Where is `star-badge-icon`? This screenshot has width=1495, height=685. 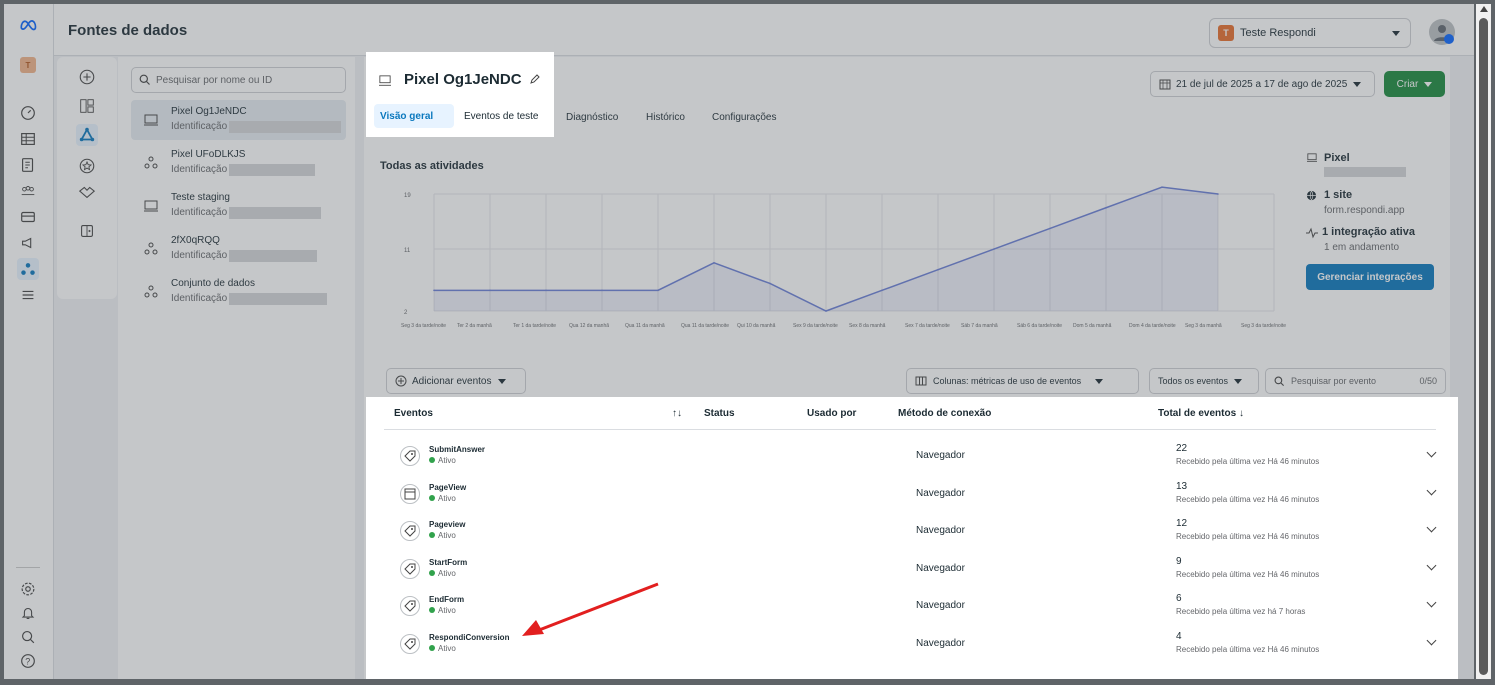
star-badge-icon is located at coordinates (87, 166).